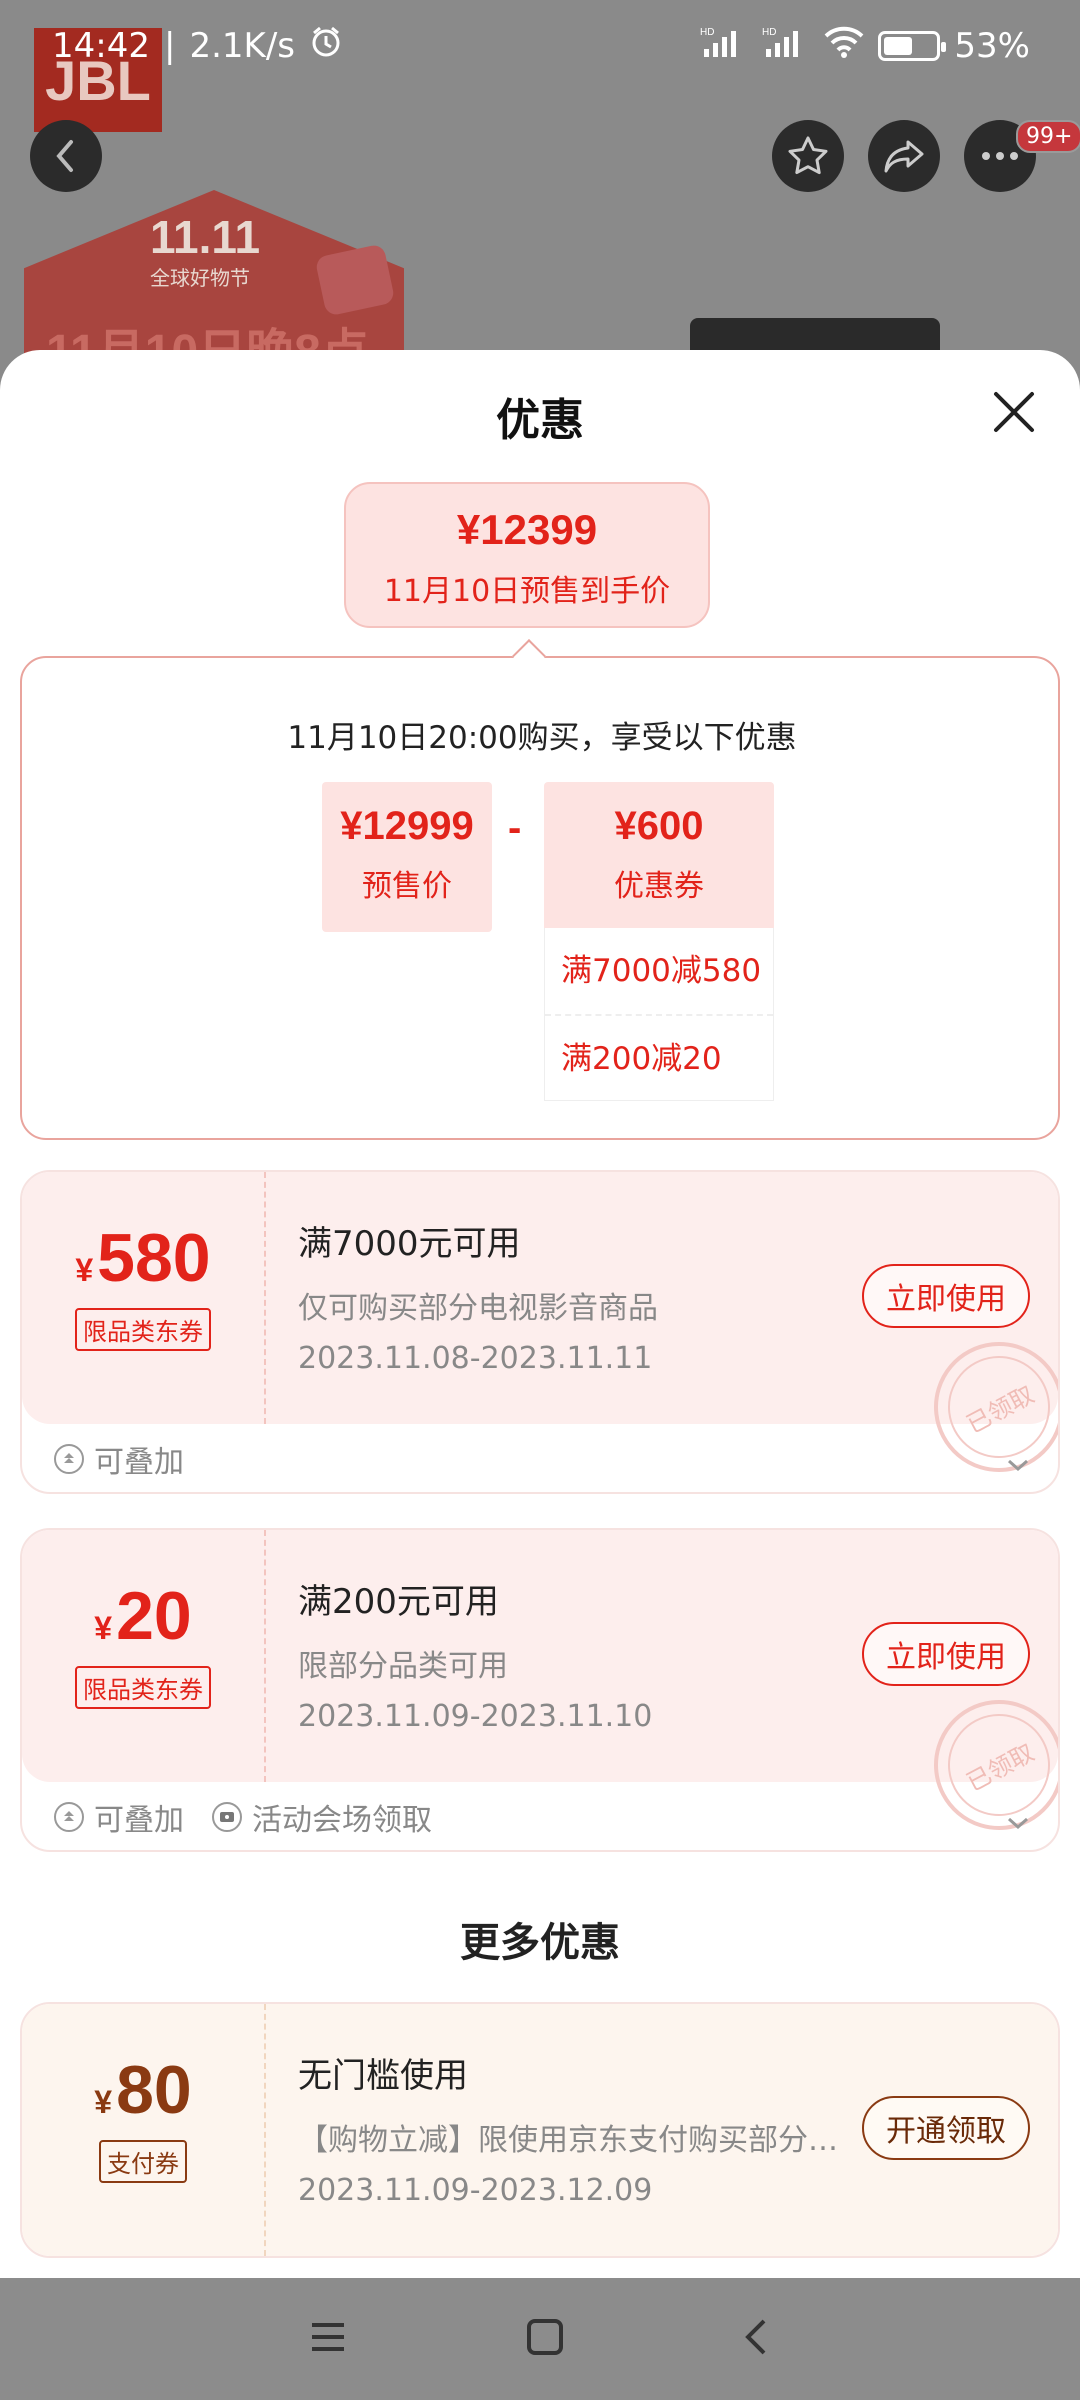  I want to click on calc-header: 11月10日20:00购买，享受以下优惠, so click(542, 738).